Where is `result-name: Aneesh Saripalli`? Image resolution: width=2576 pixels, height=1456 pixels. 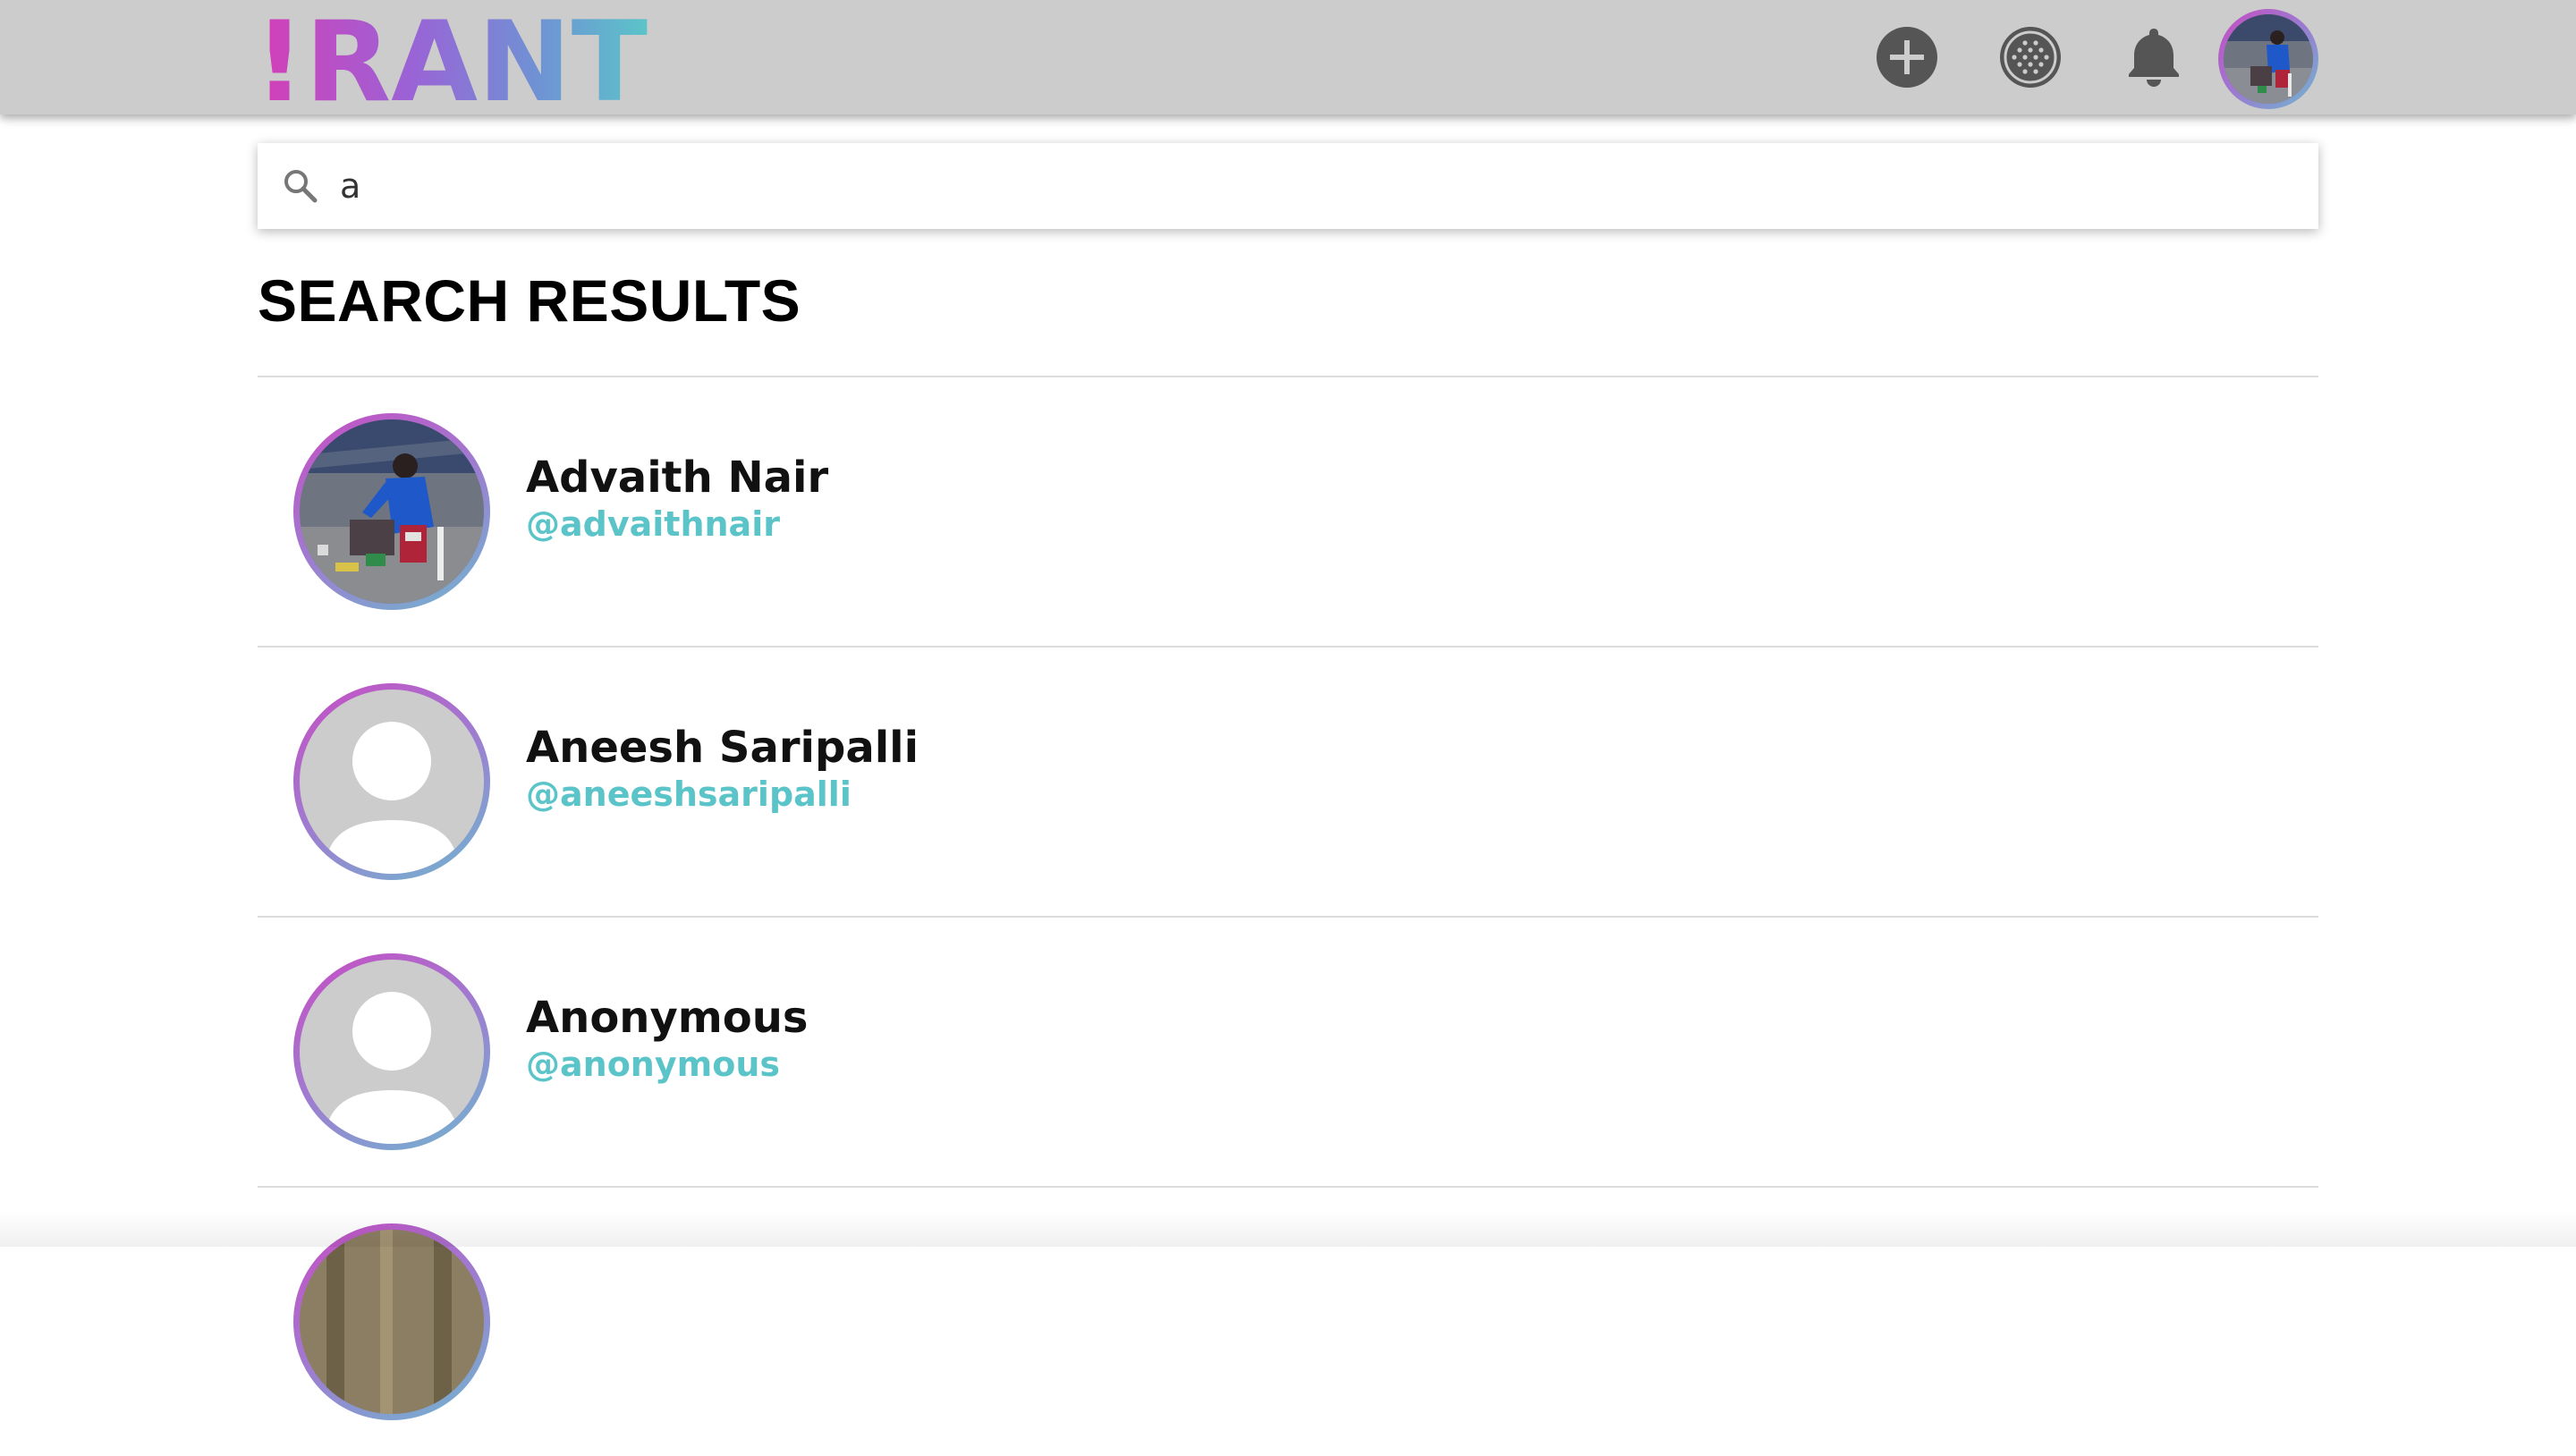
result-name: Aneesh Saripalli is located at coordinates (722, 748).